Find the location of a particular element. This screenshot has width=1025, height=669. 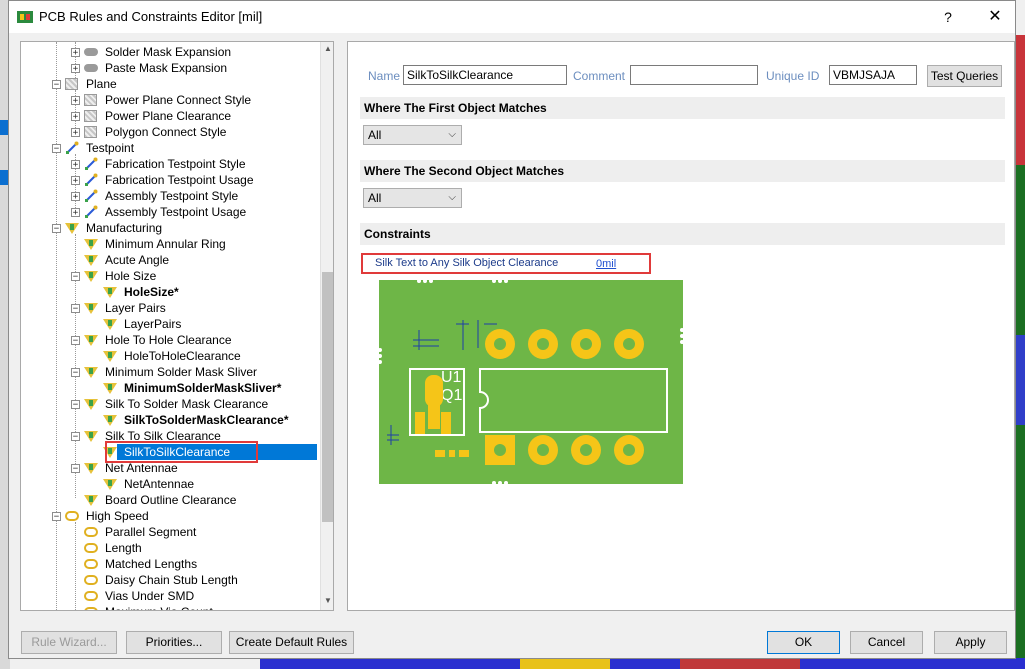

tree-item-label: Silk To Solder Mask Clearance is located at coordinates (187, 404).